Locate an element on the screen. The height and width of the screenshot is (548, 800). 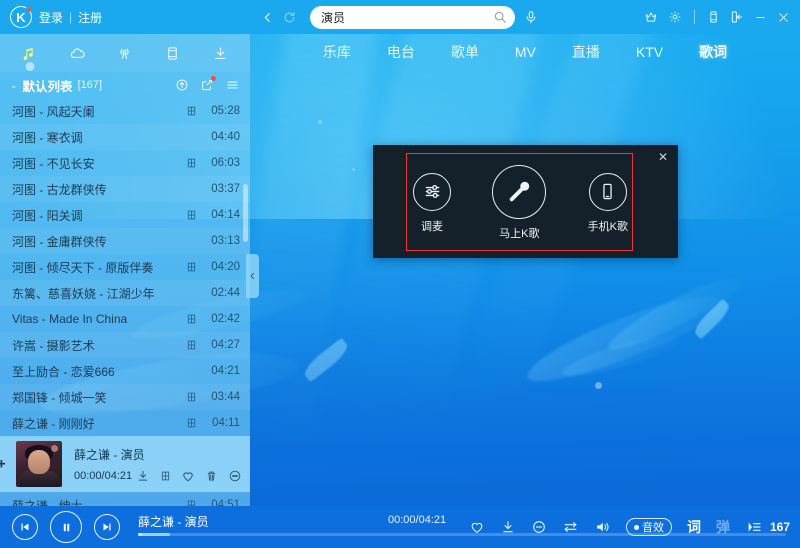
song-row: 河图 - 古龙群侠传 03:37 is located at coordinates (125, 189).